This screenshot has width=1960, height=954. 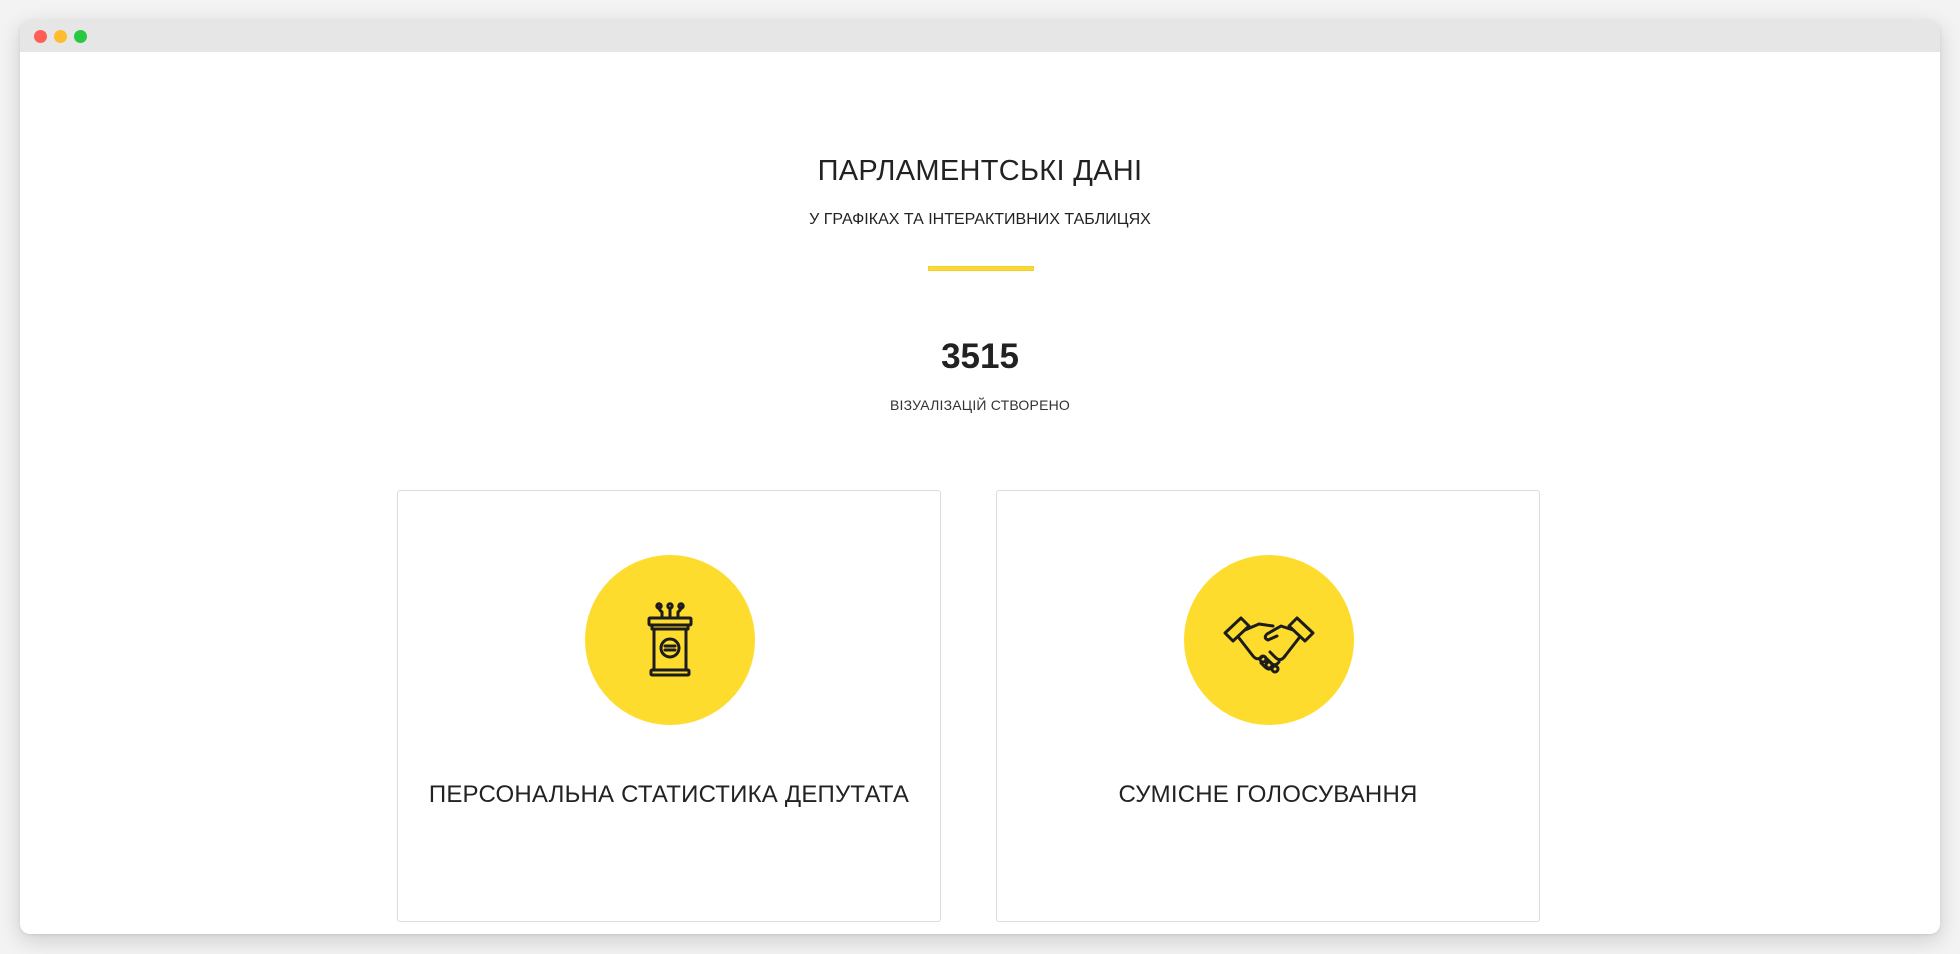 What do you see at coordinates (60, 36) in the screenshot?
I see `minimize-window-button` at bounding box center [60, 36].